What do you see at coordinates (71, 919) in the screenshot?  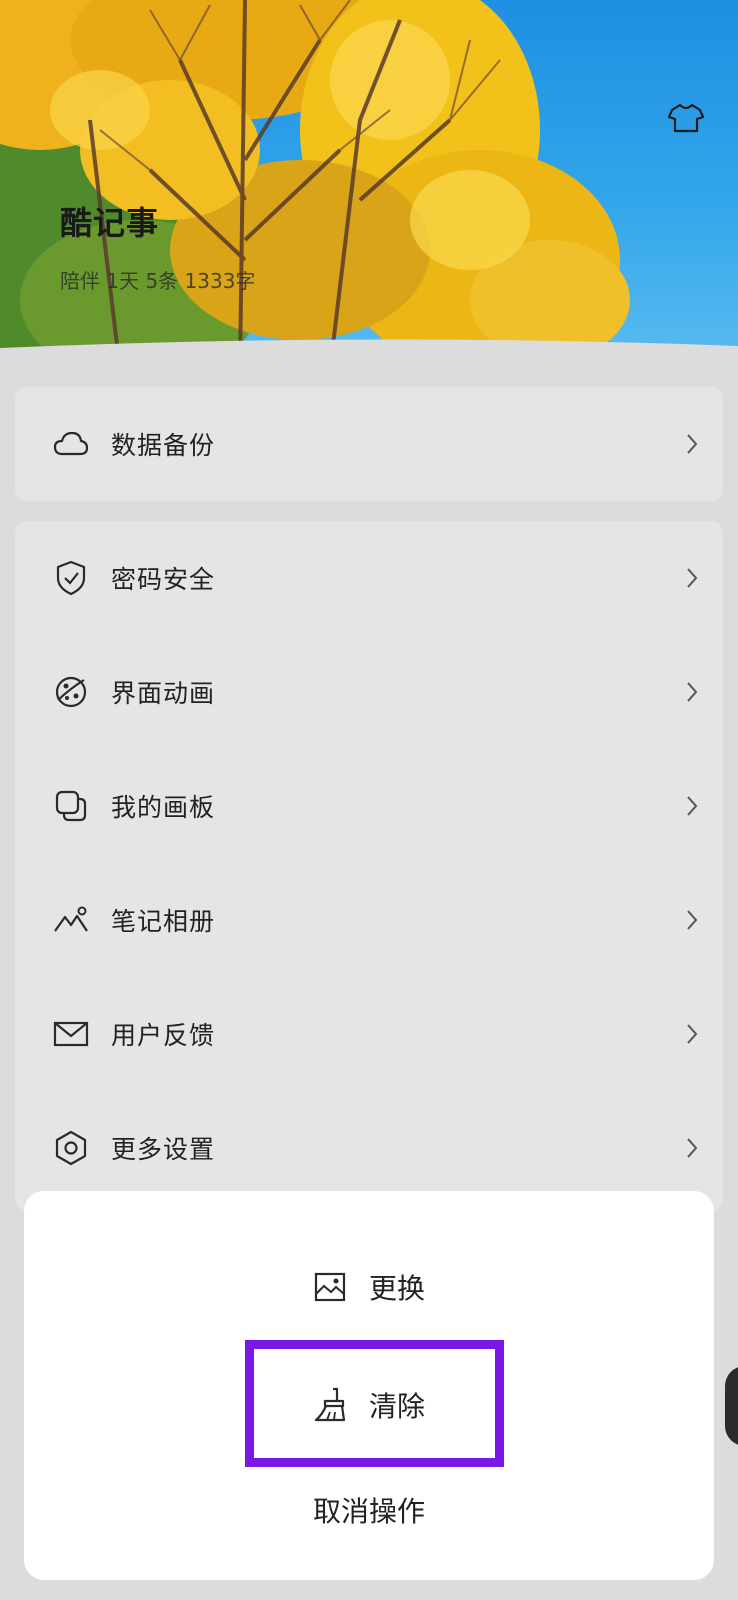 I see `mountain-icon` at bounding box center [71, 919].